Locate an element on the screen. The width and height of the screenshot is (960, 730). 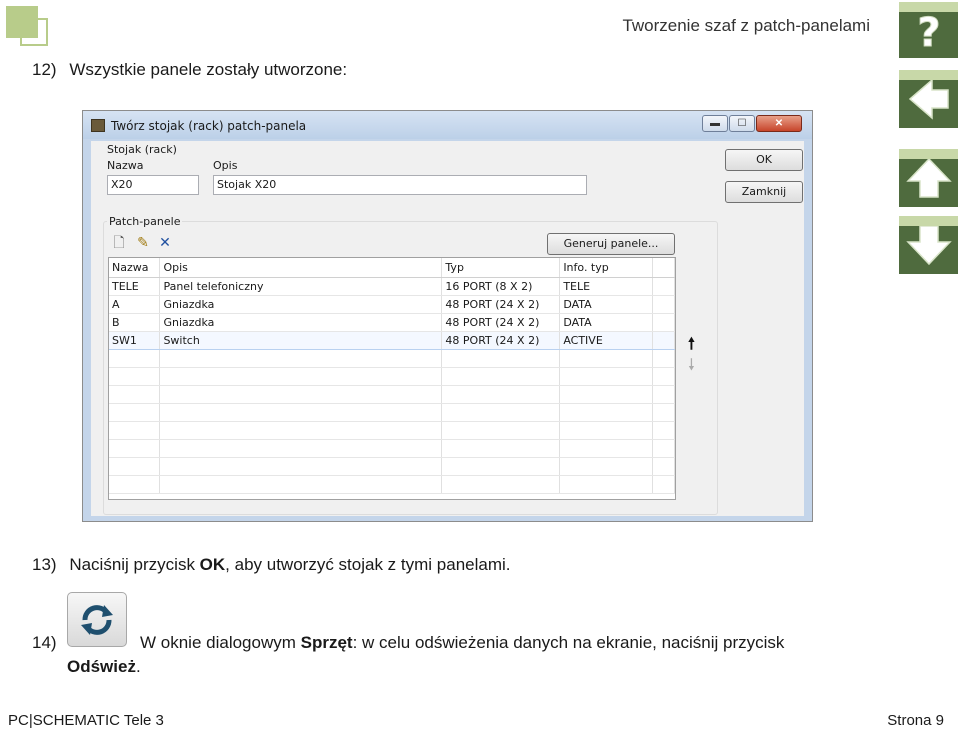
maximize-button: ☐ is located at coordinates (742, 123).